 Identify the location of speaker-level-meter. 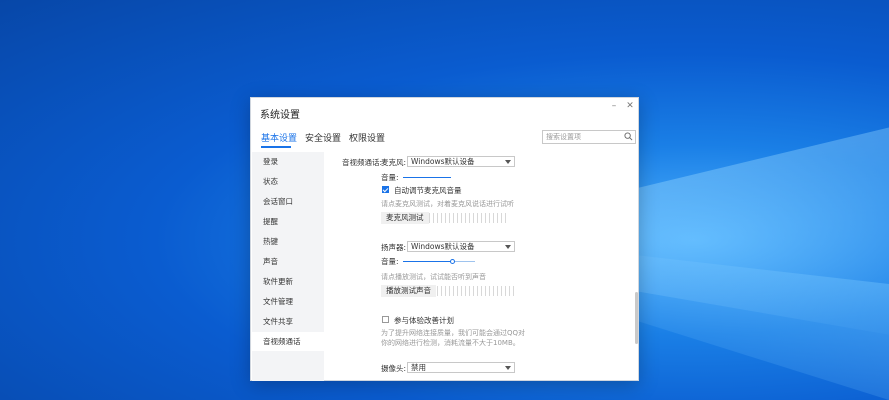
(476, 291).